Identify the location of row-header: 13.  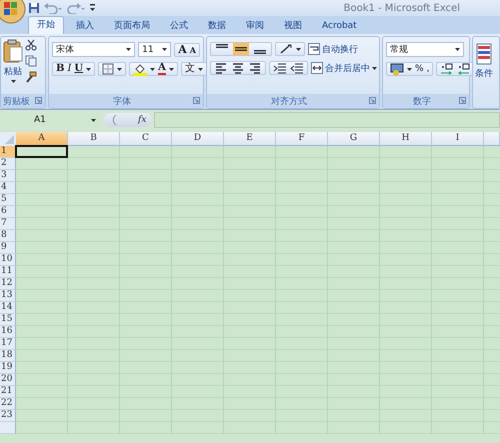
(8, 296).